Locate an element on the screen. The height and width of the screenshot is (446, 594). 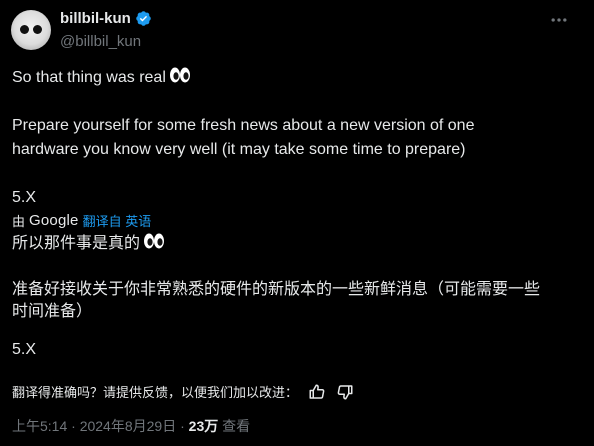
translated-by-row: 由 Google 翻译自 英语 is located at coordinates (81, 220).